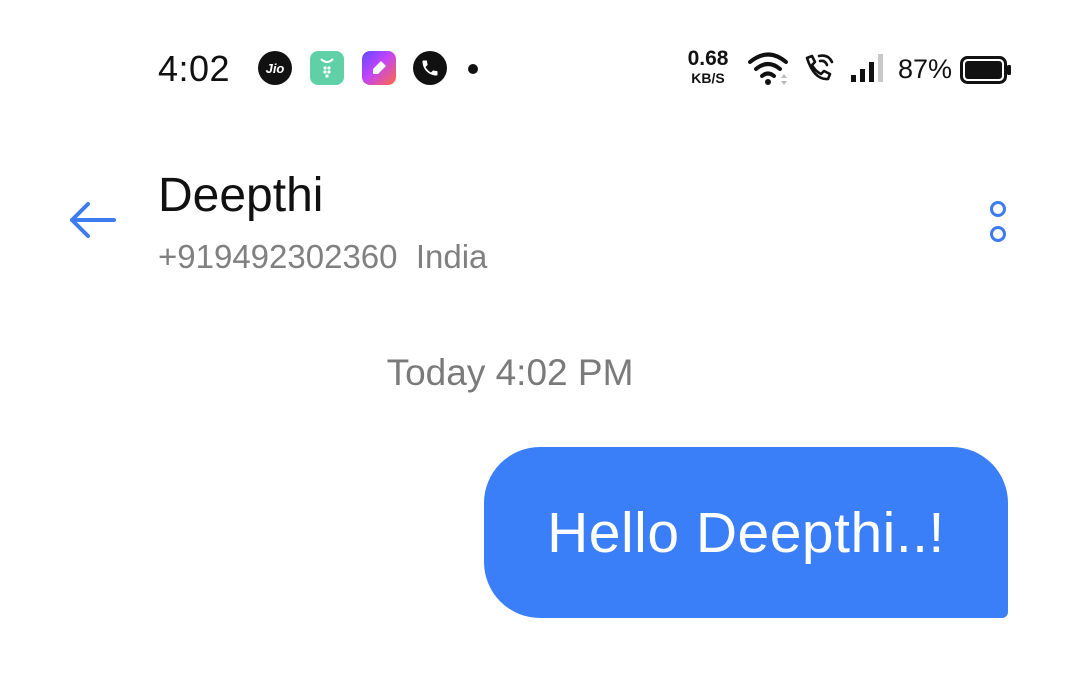 This screenshot has width=1079, height=673. I want to click on more-options-button, so click(998, 221).